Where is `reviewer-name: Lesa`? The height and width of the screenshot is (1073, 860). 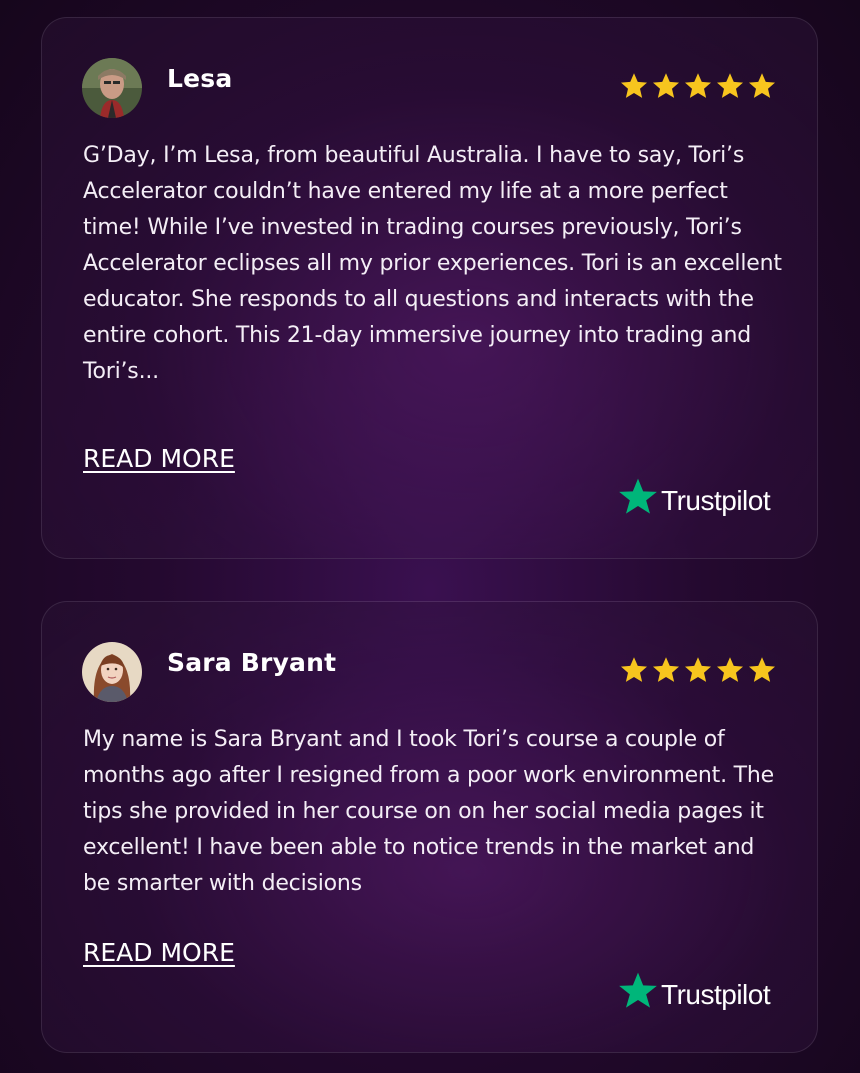
reviewer-name: Lesa is located at coordinates (200, 78).